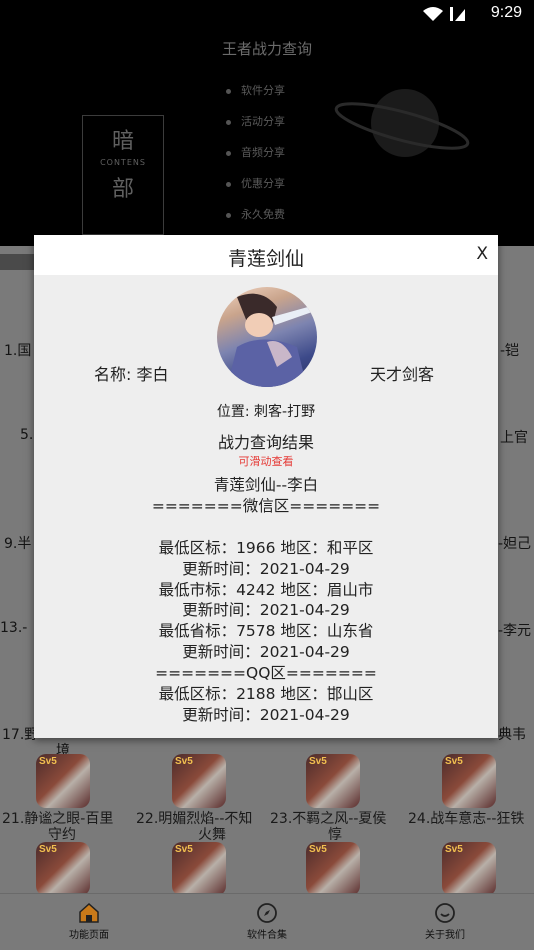 Image resolution: width=534 pixels, height=950 pixels. I want to click on hero-label: 21.静谧之眼-百里, so click(58, 819).